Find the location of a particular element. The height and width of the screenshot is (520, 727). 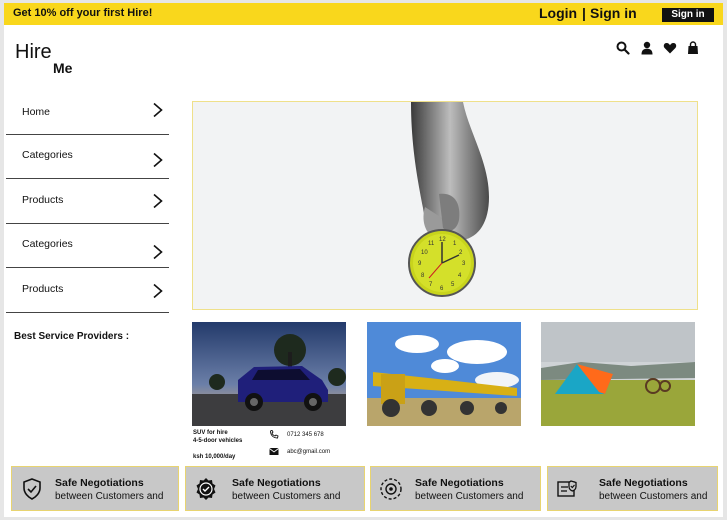

promo-text: Get 10% off your first Hire! is located at coordinates (83, 13).